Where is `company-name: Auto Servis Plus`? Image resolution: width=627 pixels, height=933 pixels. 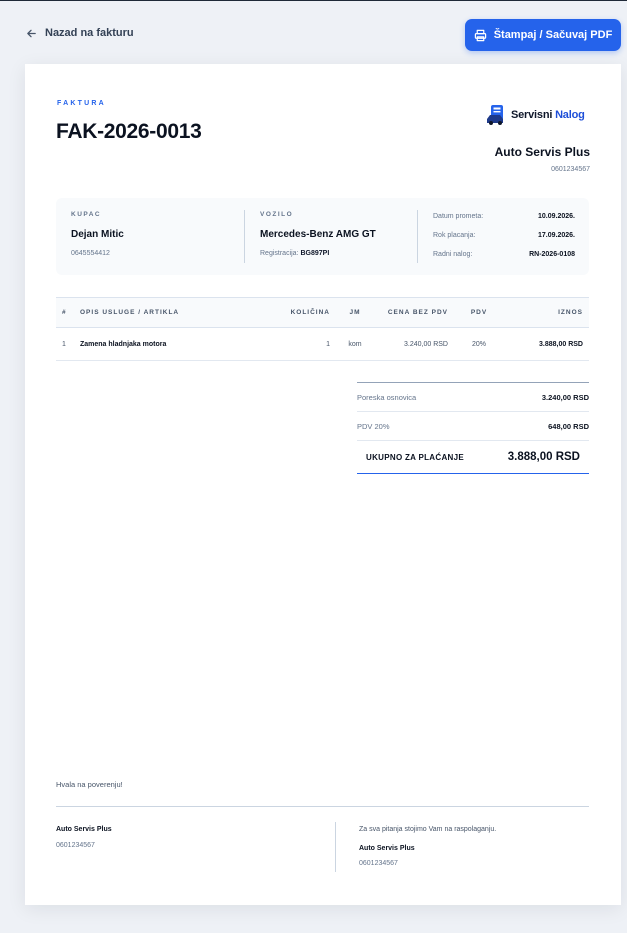 company-name: Auto Servis Plus is located at coordinates (542, 152).